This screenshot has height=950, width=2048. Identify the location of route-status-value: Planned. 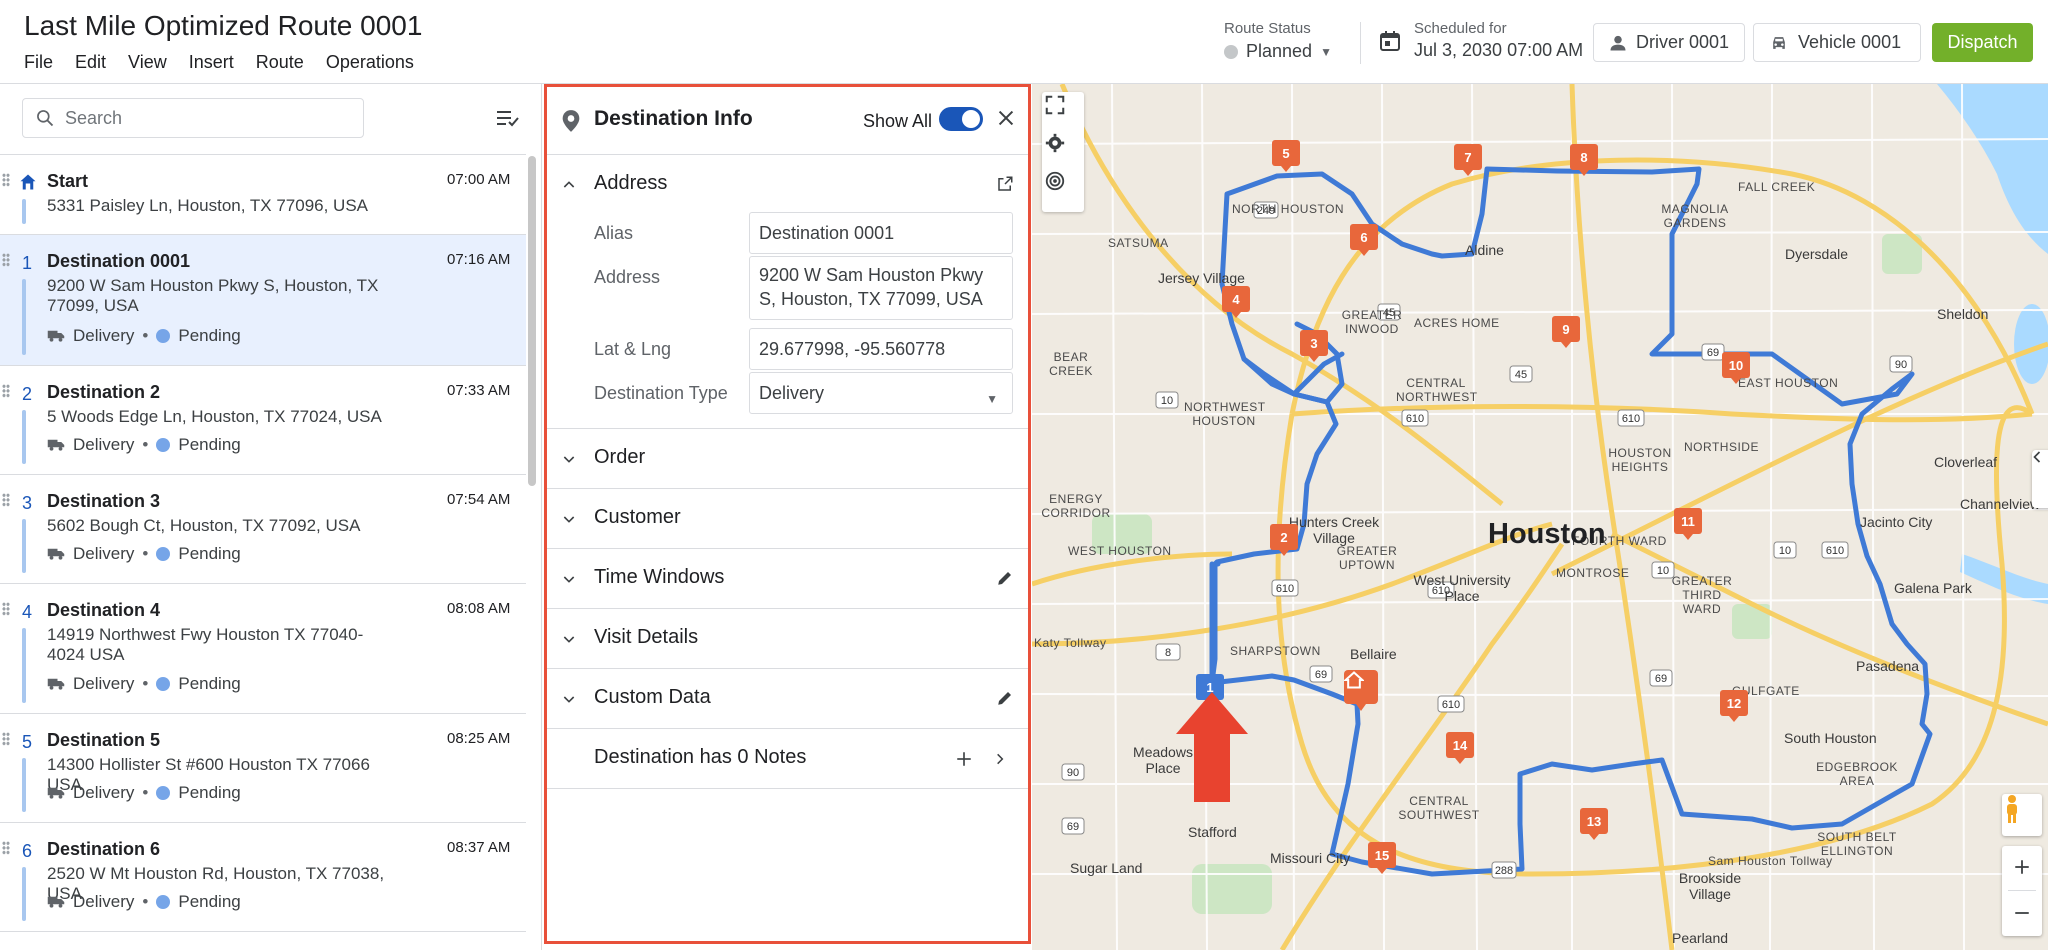
(1279, 51).